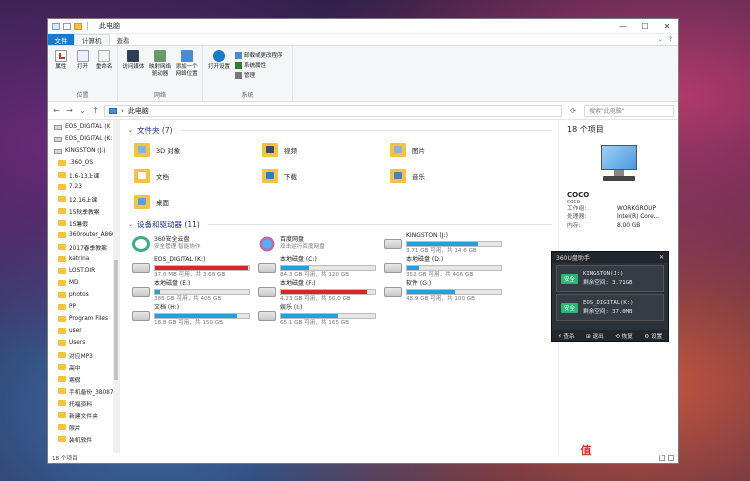  Describe the element at coordinates (333, 110) in the screenshot. I see `address-bar: › 此电脑` at that location.